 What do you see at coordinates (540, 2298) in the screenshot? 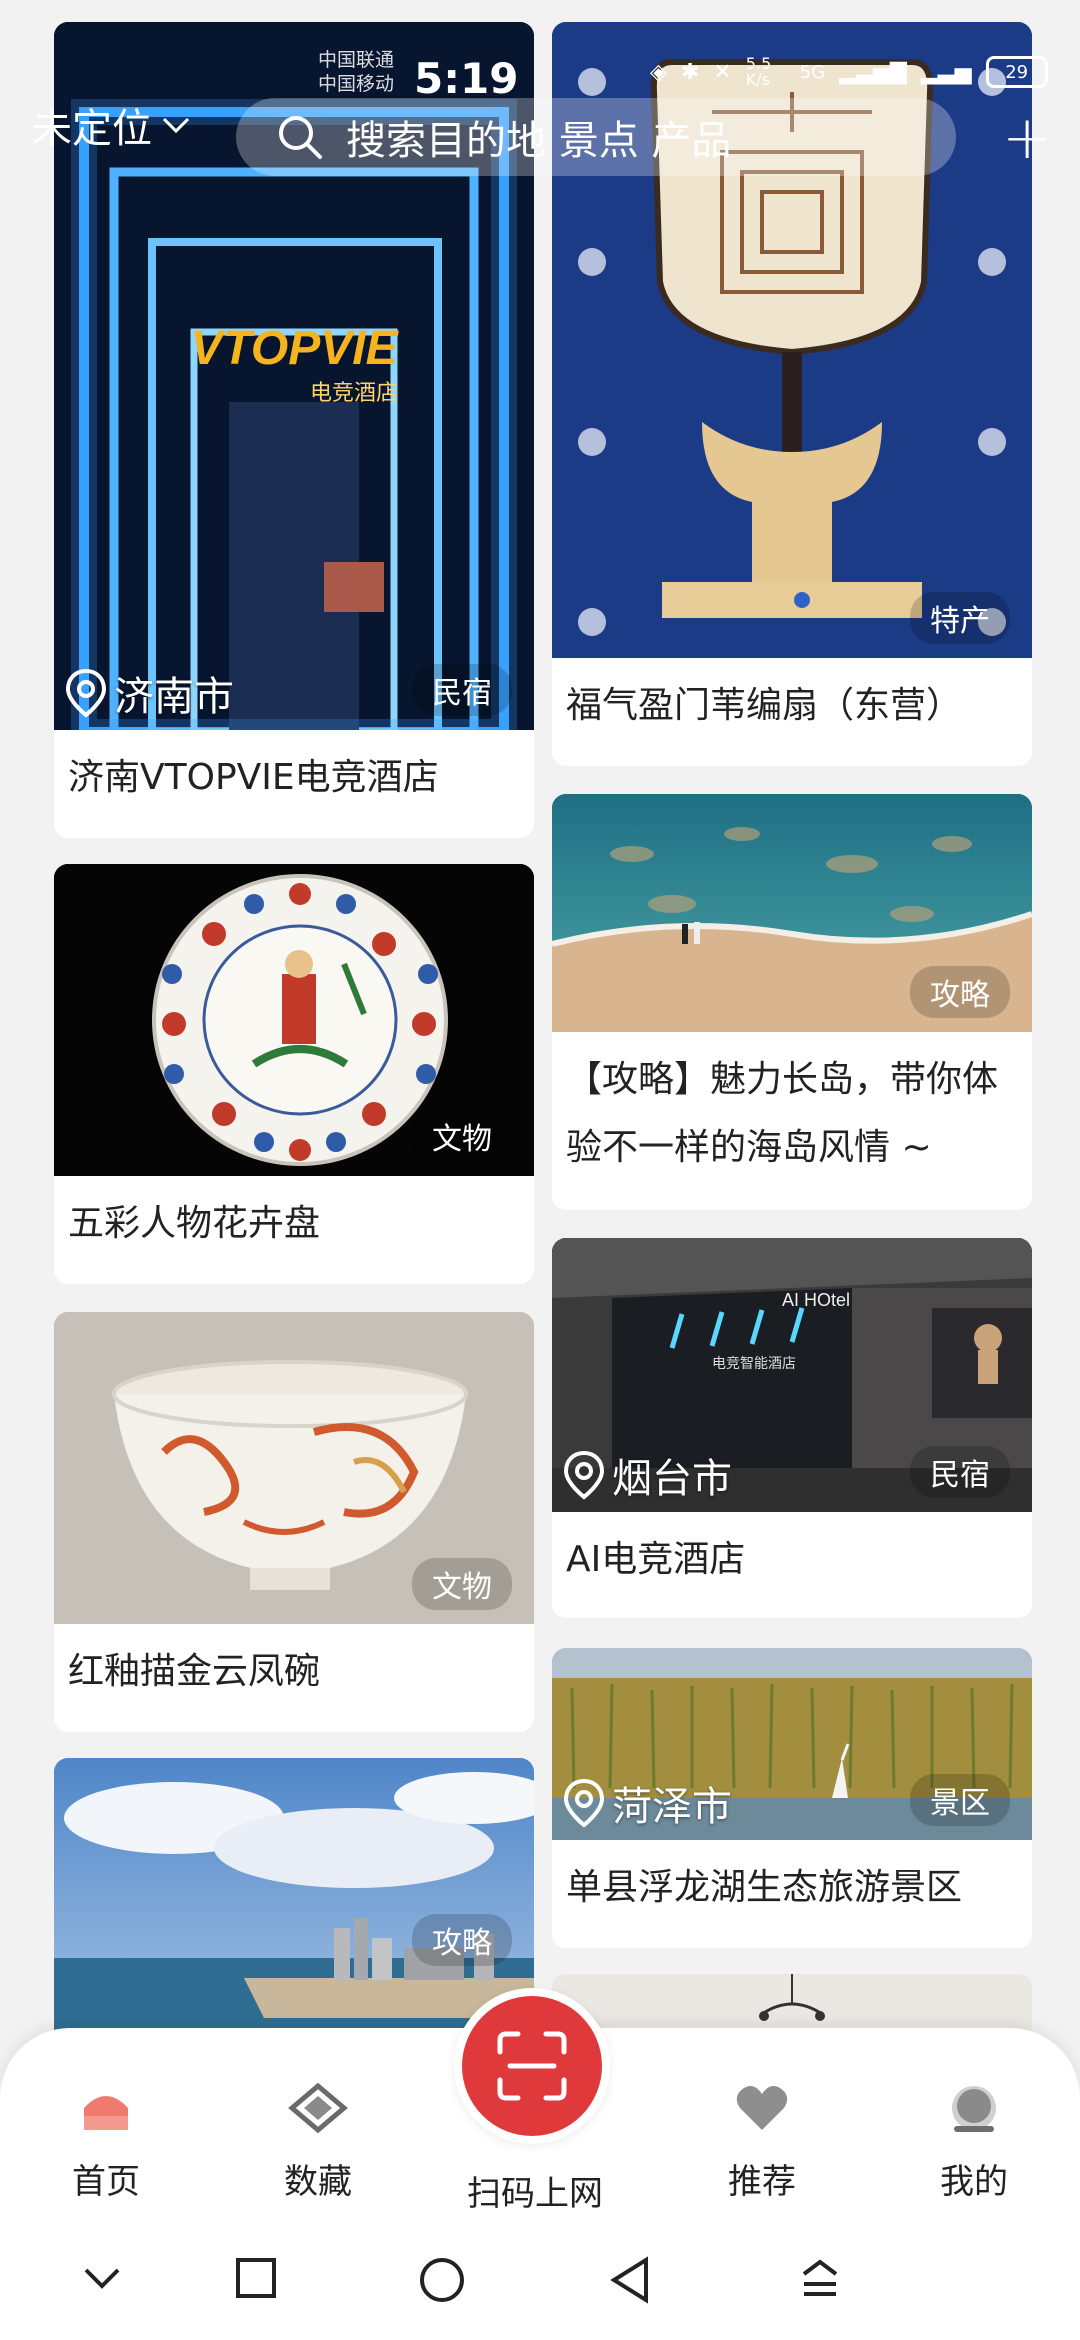
I see `system-navigation` at bounding box center [540, 2298].